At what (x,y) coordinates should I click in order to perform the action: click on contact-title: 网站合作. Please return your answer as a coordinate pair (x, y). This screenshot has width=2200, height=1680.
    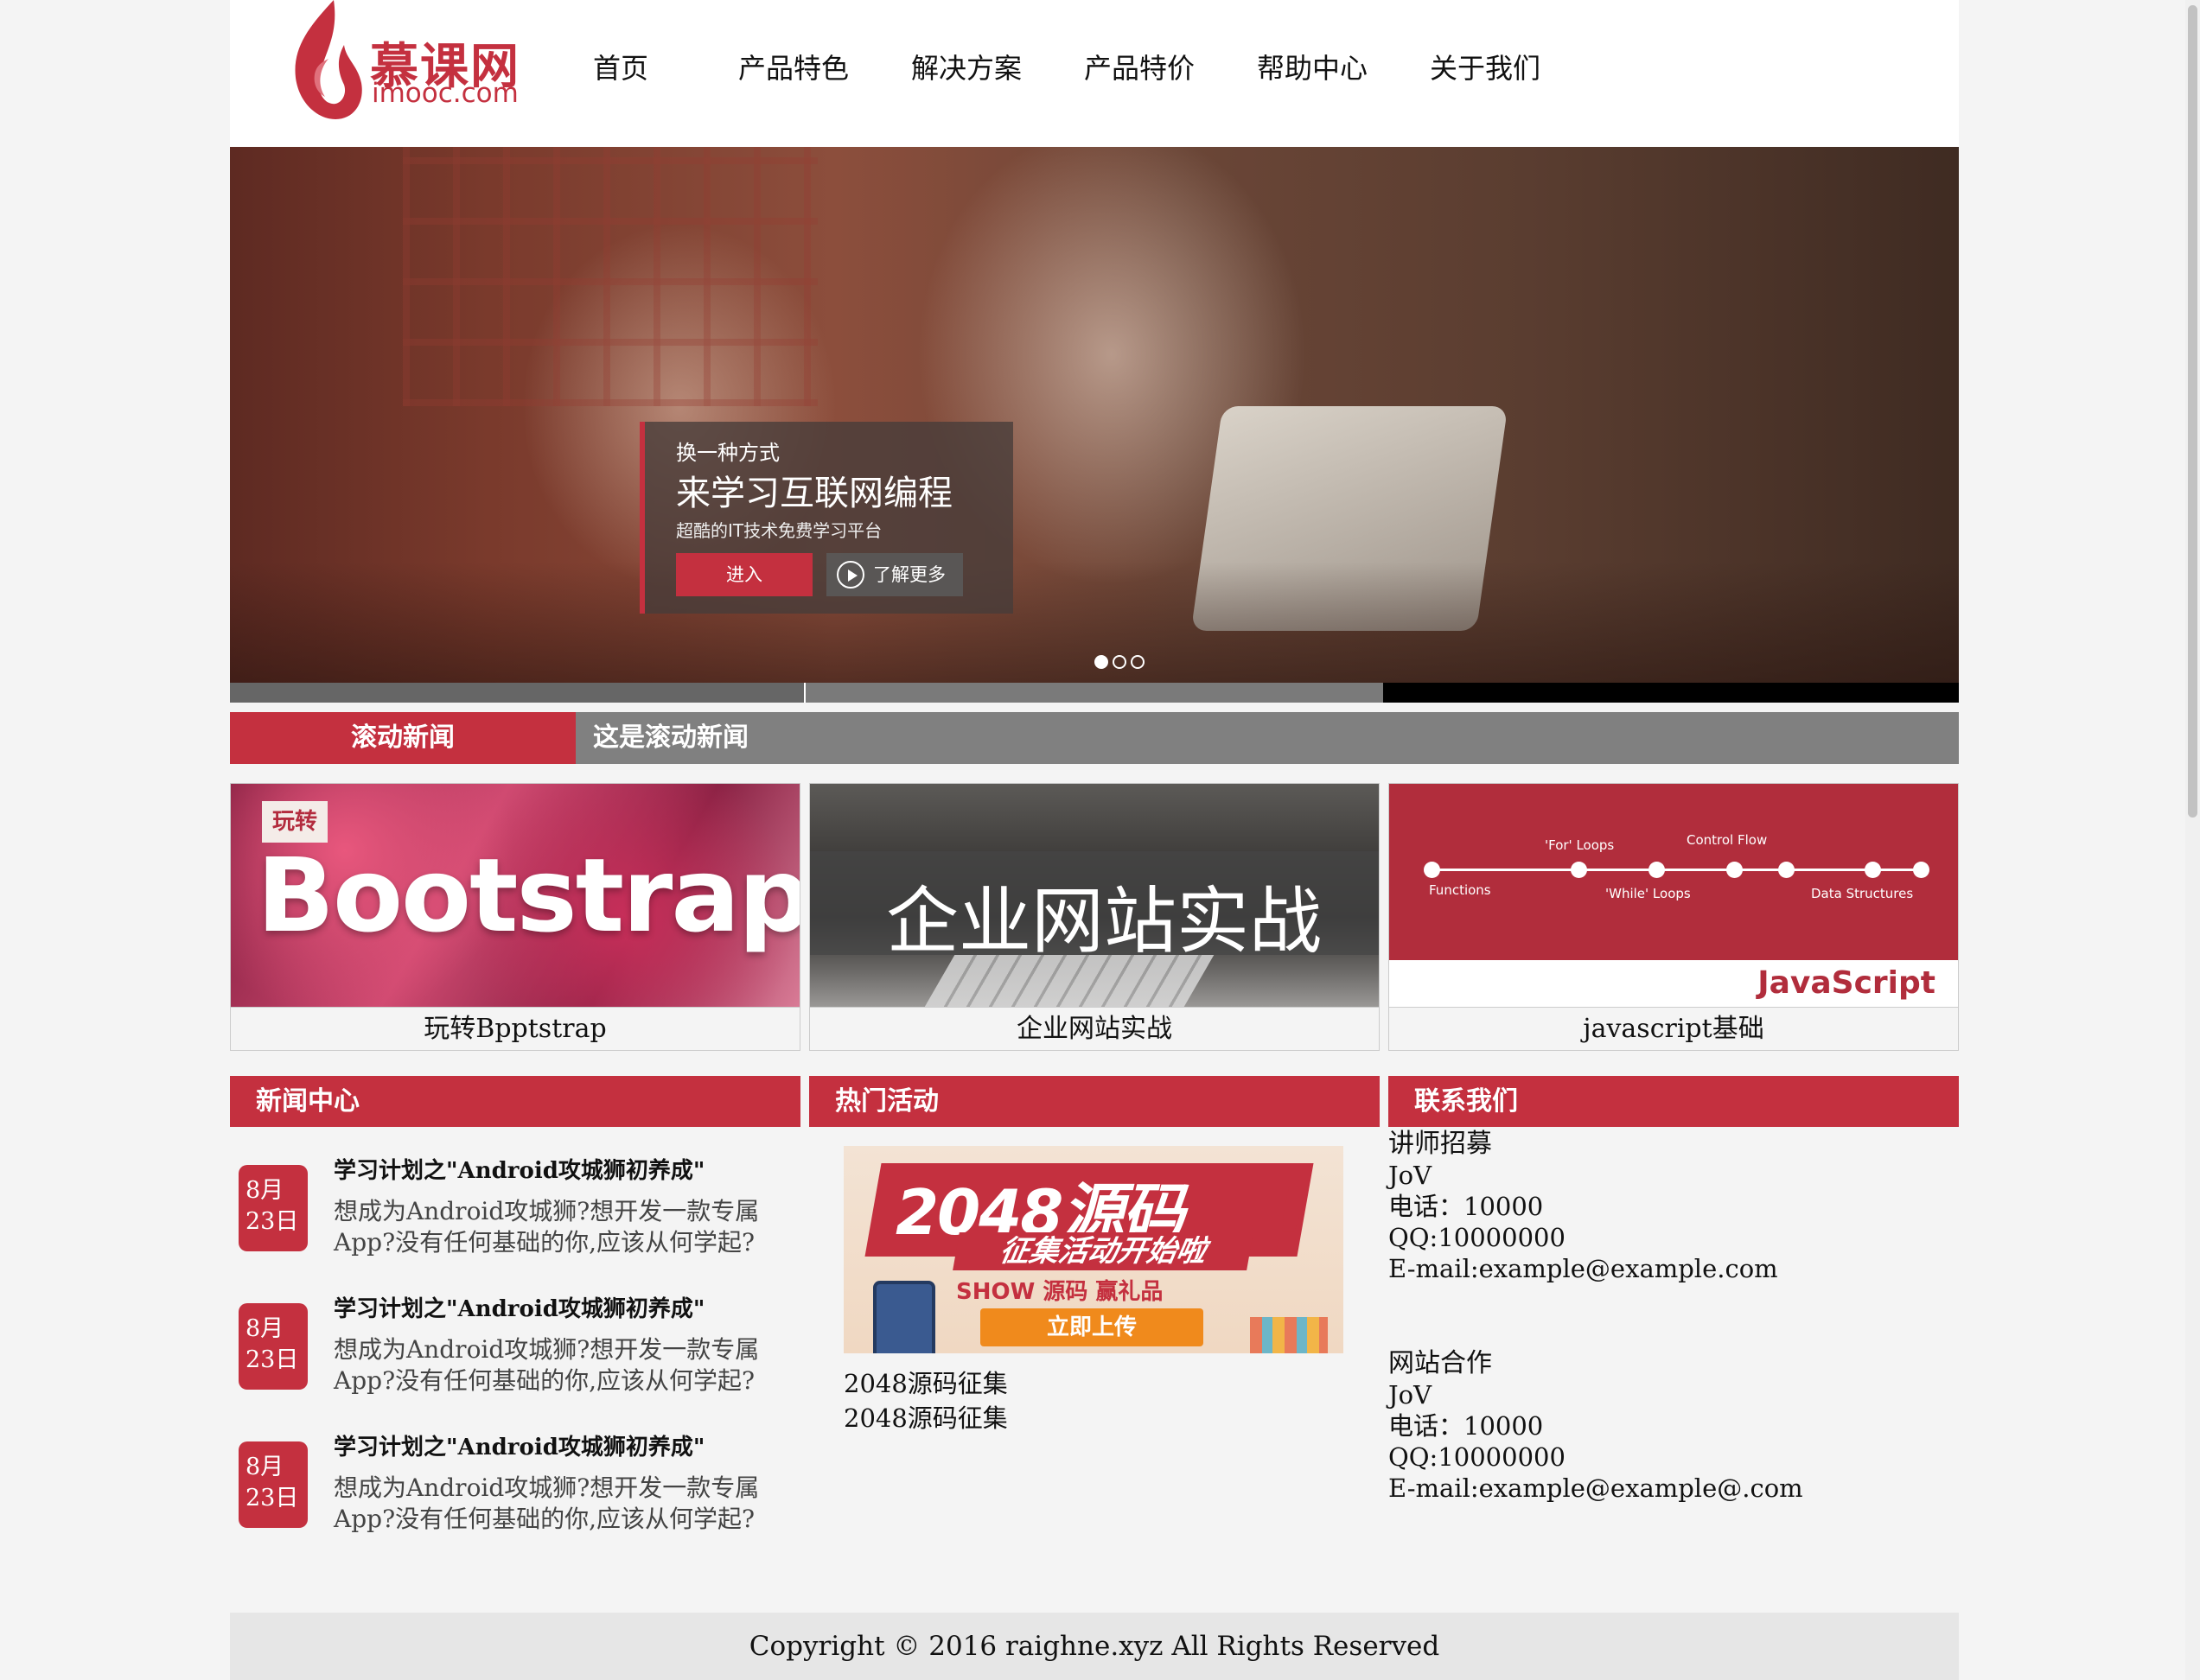
    Looking at the image, I should click on (1440, 1363).